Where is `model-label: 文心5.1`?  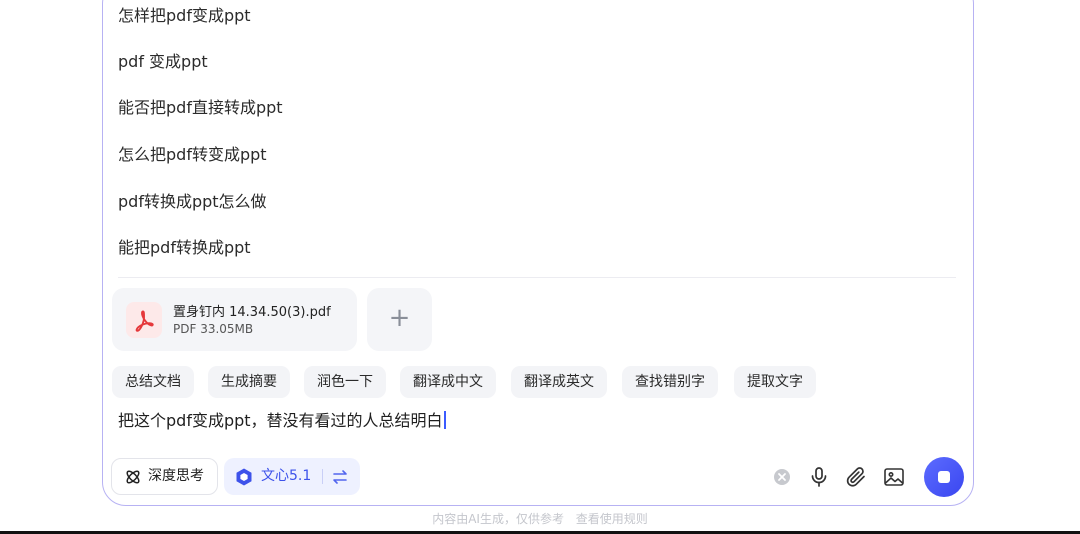
model-label: 文心5.1 is located at coordinates (286, 476).